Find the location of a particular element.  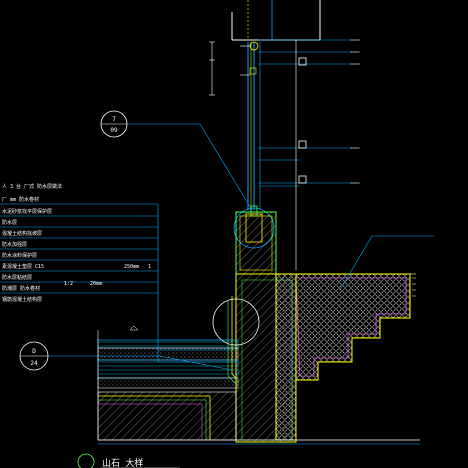

deck-layers is located at coordinates (168, 368).